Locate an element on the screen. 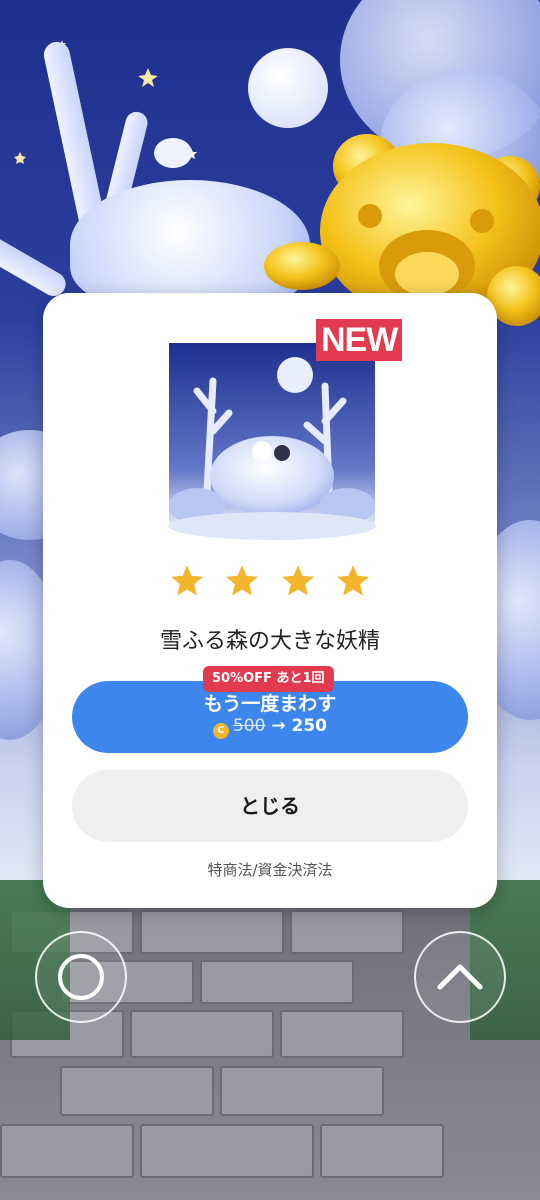 Image resolution: width=540 pixels, height=1200 pixels. scroll-up-button is located at coordinates (460, 977).